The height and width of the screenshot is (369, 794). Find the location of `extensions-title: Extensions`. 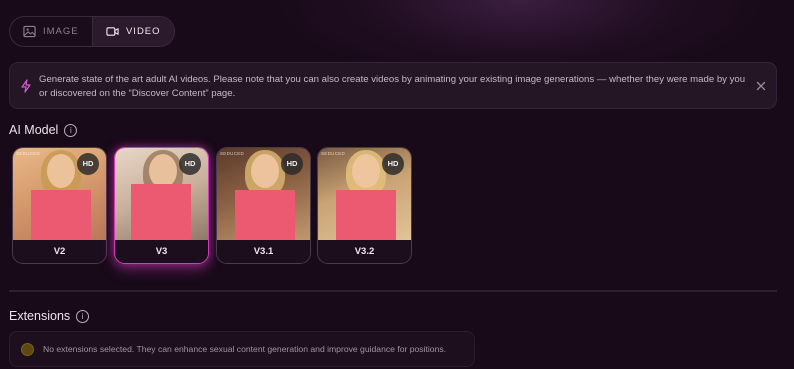

extensions-title: Extensions is located at coordinates (40, 316).